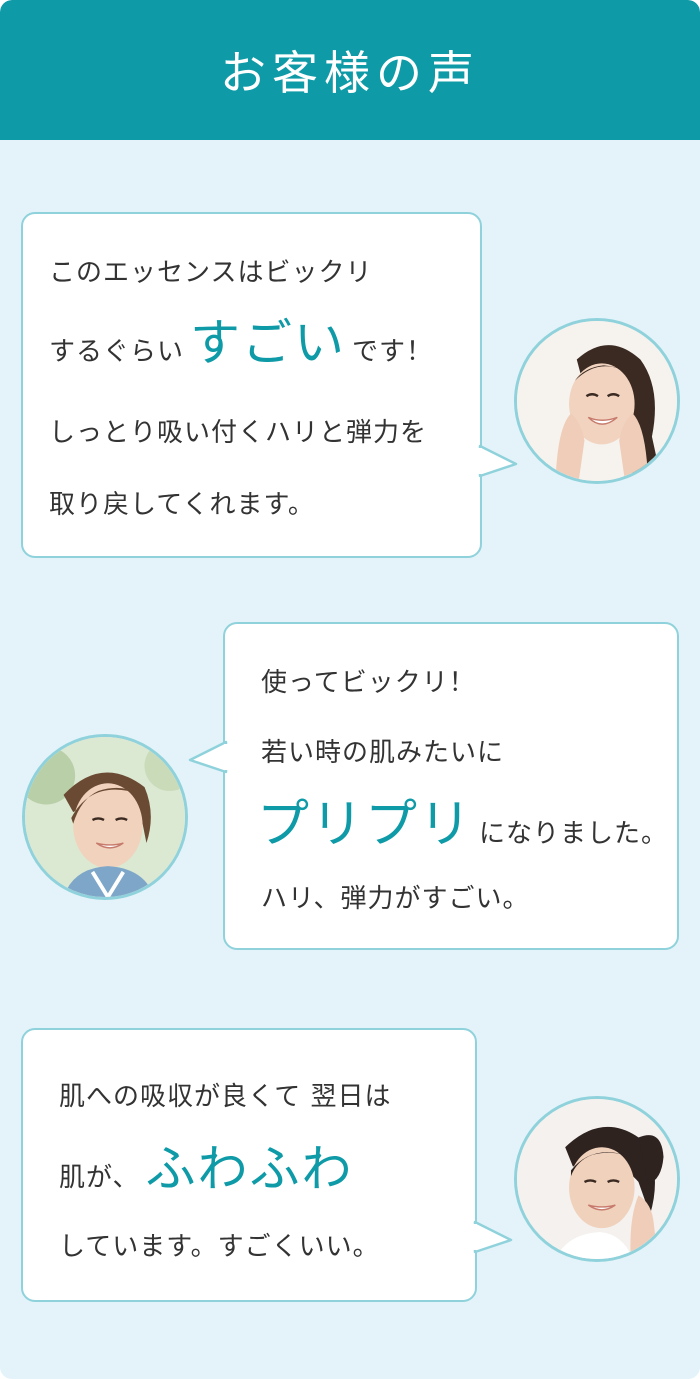 This screenshot has width=700, height=1379. I want to click on testimonial-1-line-2-post: です！, so click(393, 352).